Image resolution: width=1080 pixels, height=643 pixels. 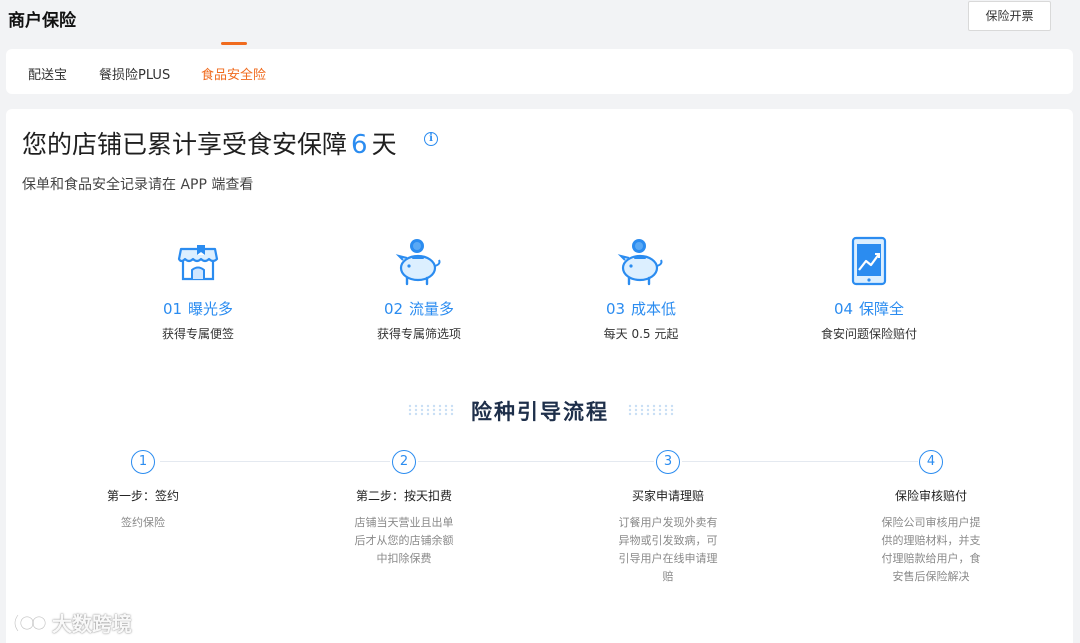 I want to click on benefit-label: 流量多, so click(x=432, y=309).